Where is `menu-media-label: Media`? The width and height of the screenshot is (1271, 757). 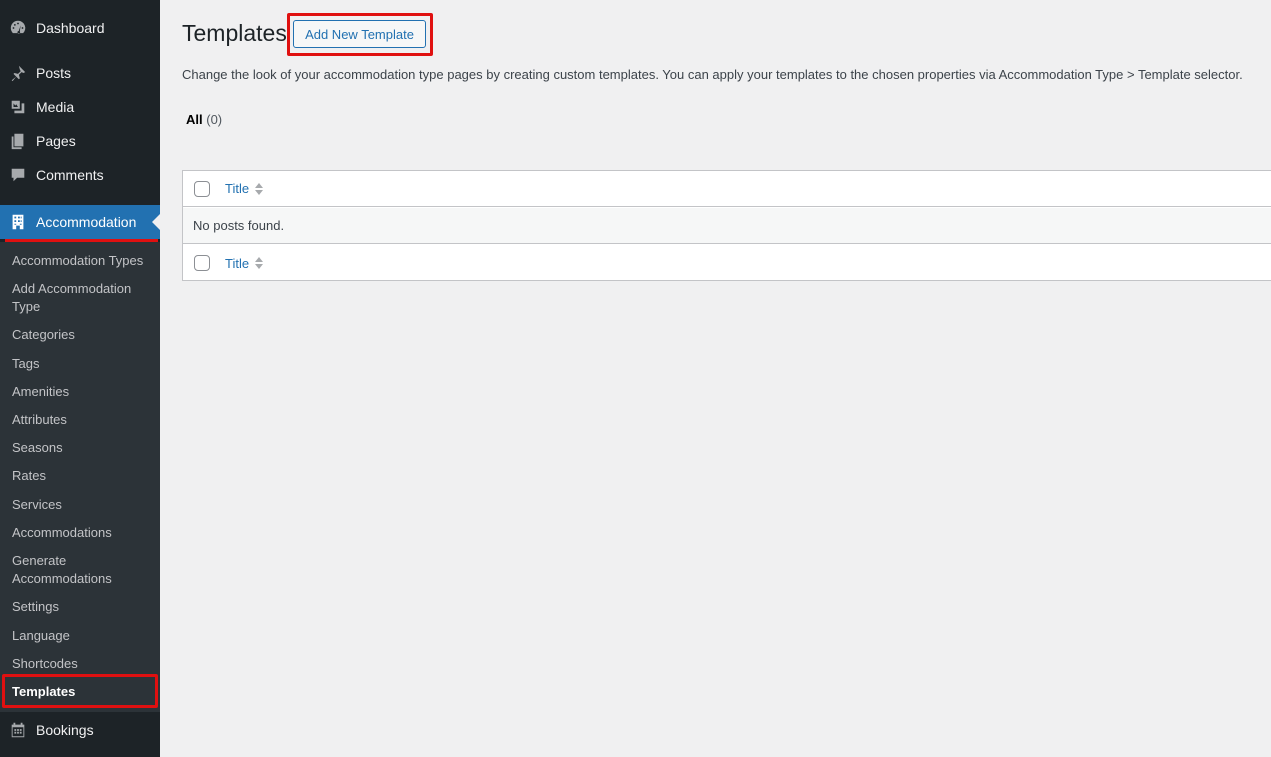 menu-media-label: Media is located at coordinates (55, 107).